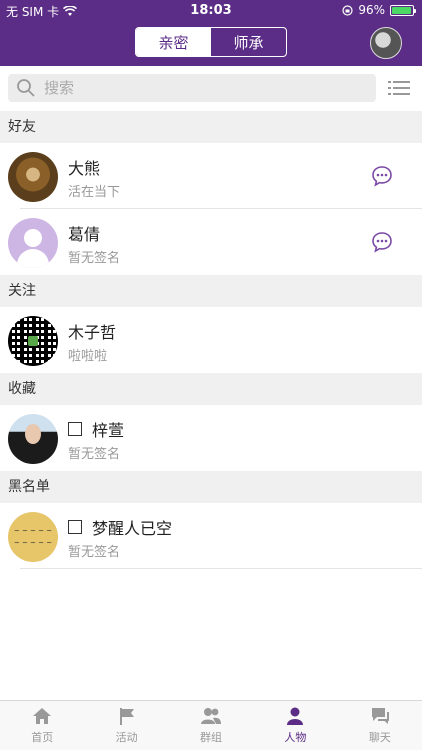 This screenshot has width=422, height=750. What do you see at coordinates (126, 725) in the screenshot?
I see `tab-activity: 活动` at bounding box center [126, 725].